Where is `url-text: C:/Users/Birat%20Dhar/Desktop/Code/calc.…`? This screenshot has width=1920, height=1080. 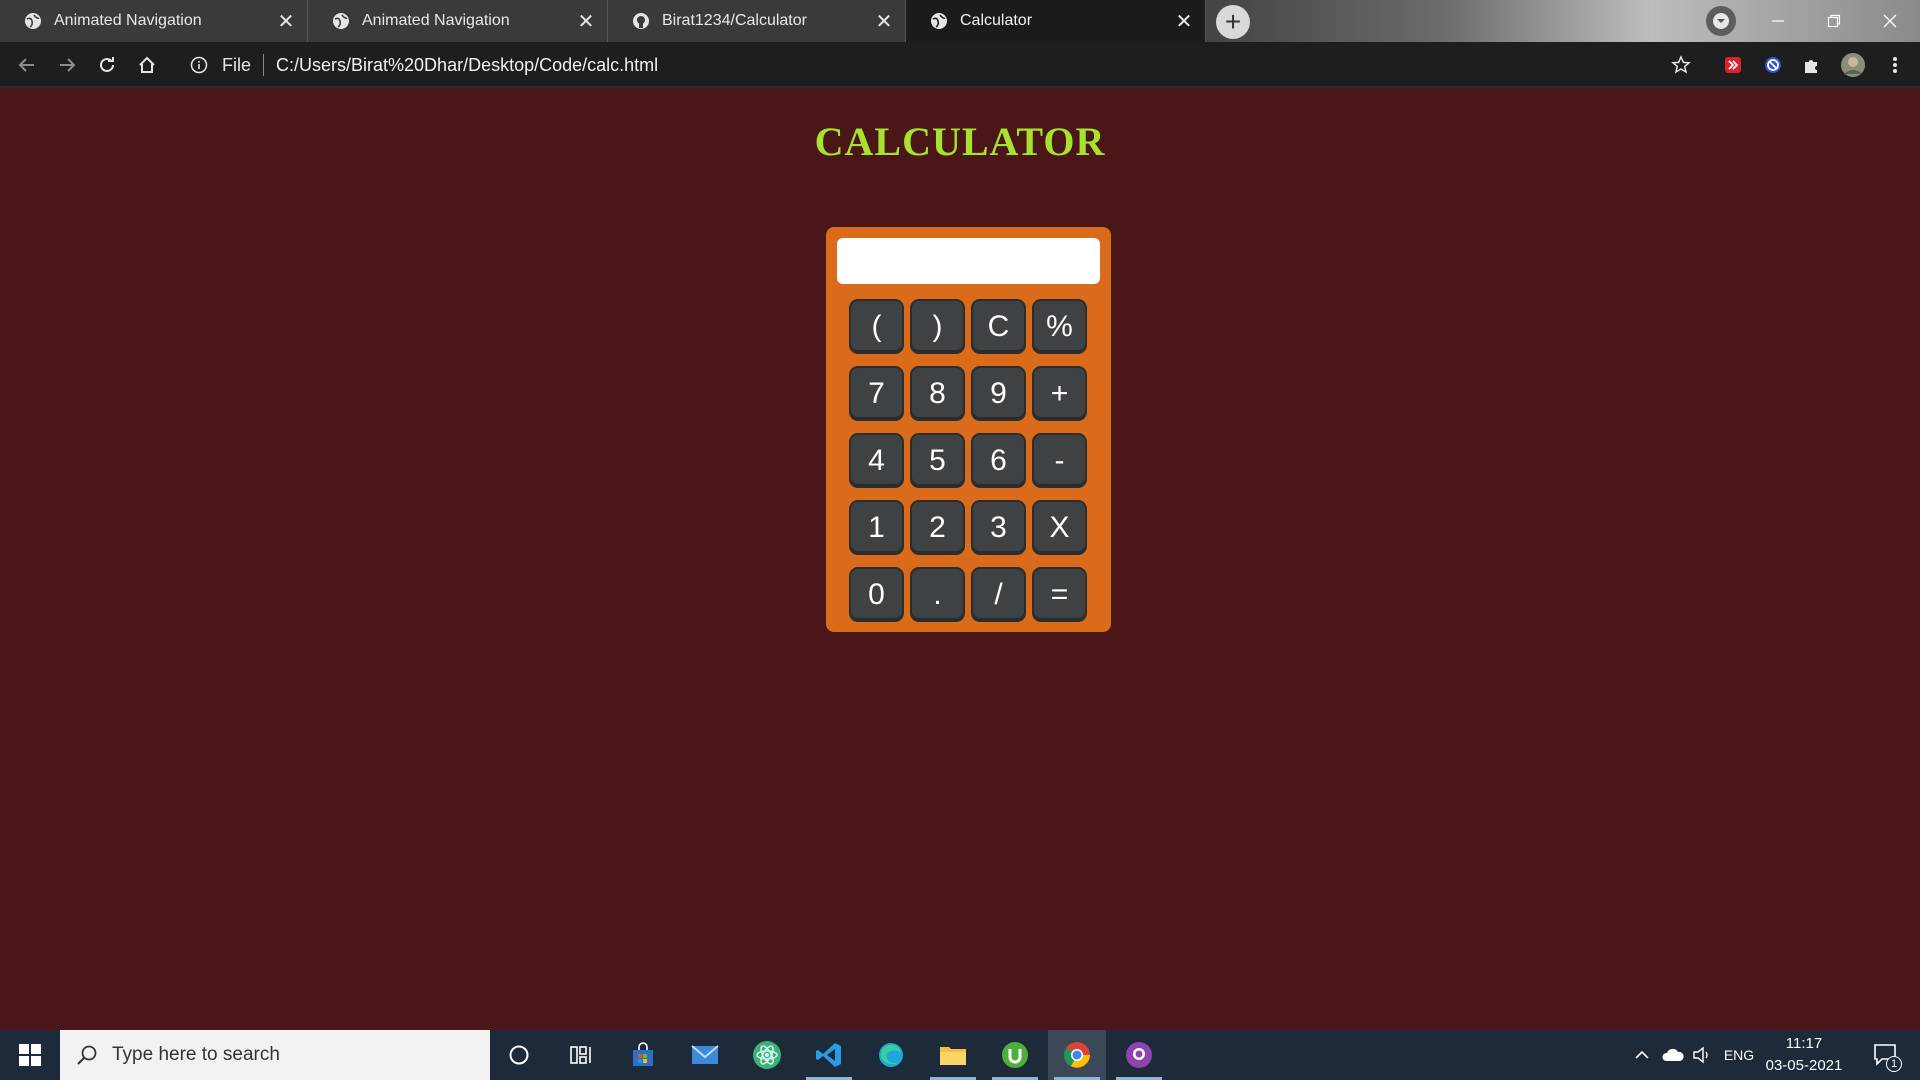 url-text: C:/Users/Birat%20Dhar/Desktop/Code/calc.… is located at coordinates (467, 65).